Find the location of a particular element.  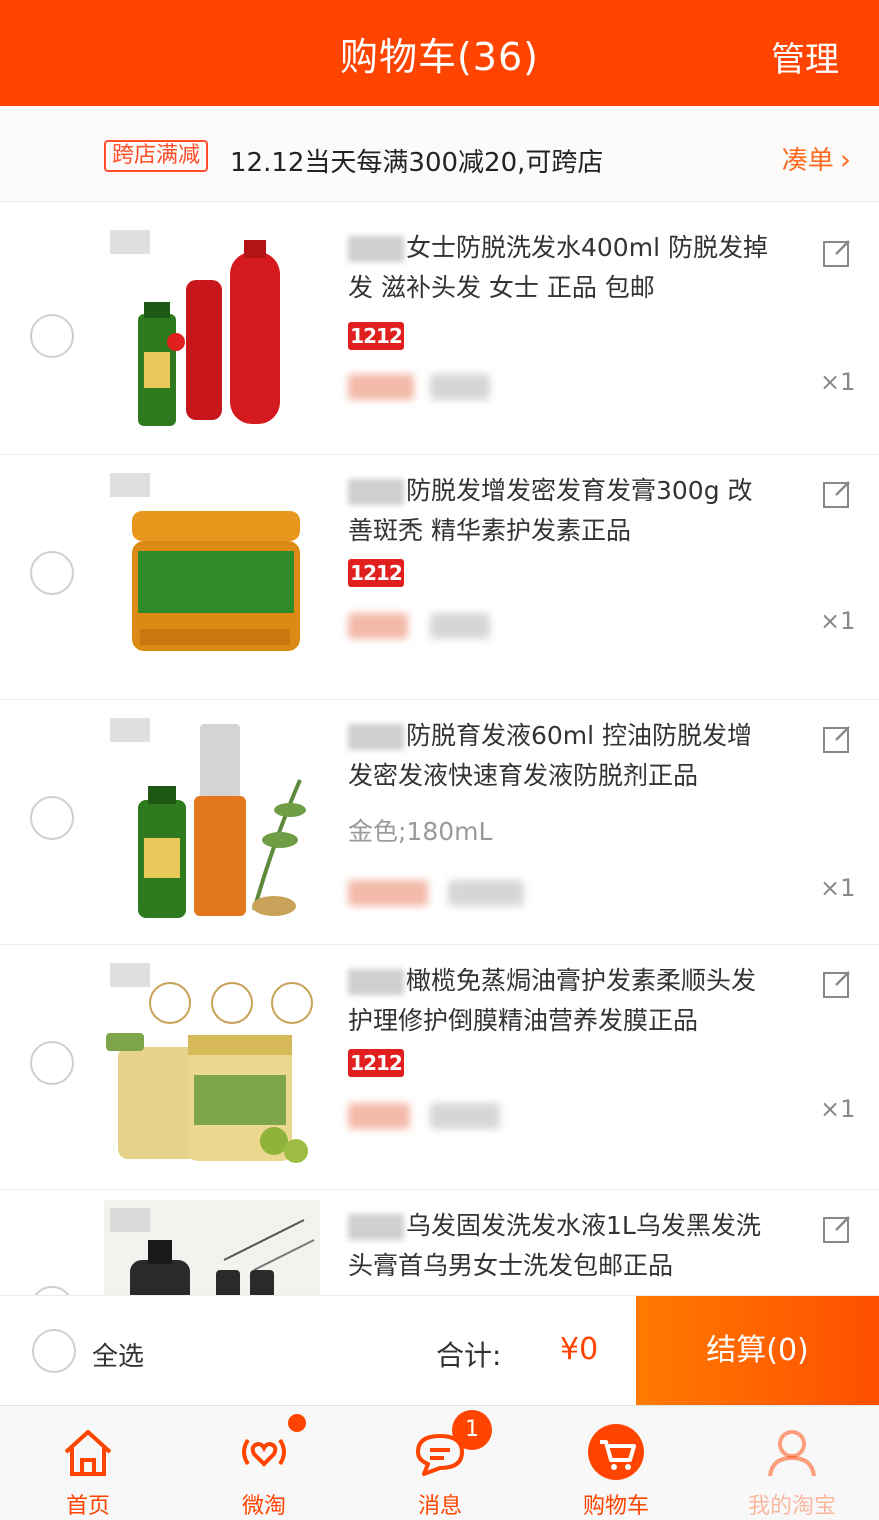

tab-weitao-label: 微淘 is located at coordinates (263, 1506).